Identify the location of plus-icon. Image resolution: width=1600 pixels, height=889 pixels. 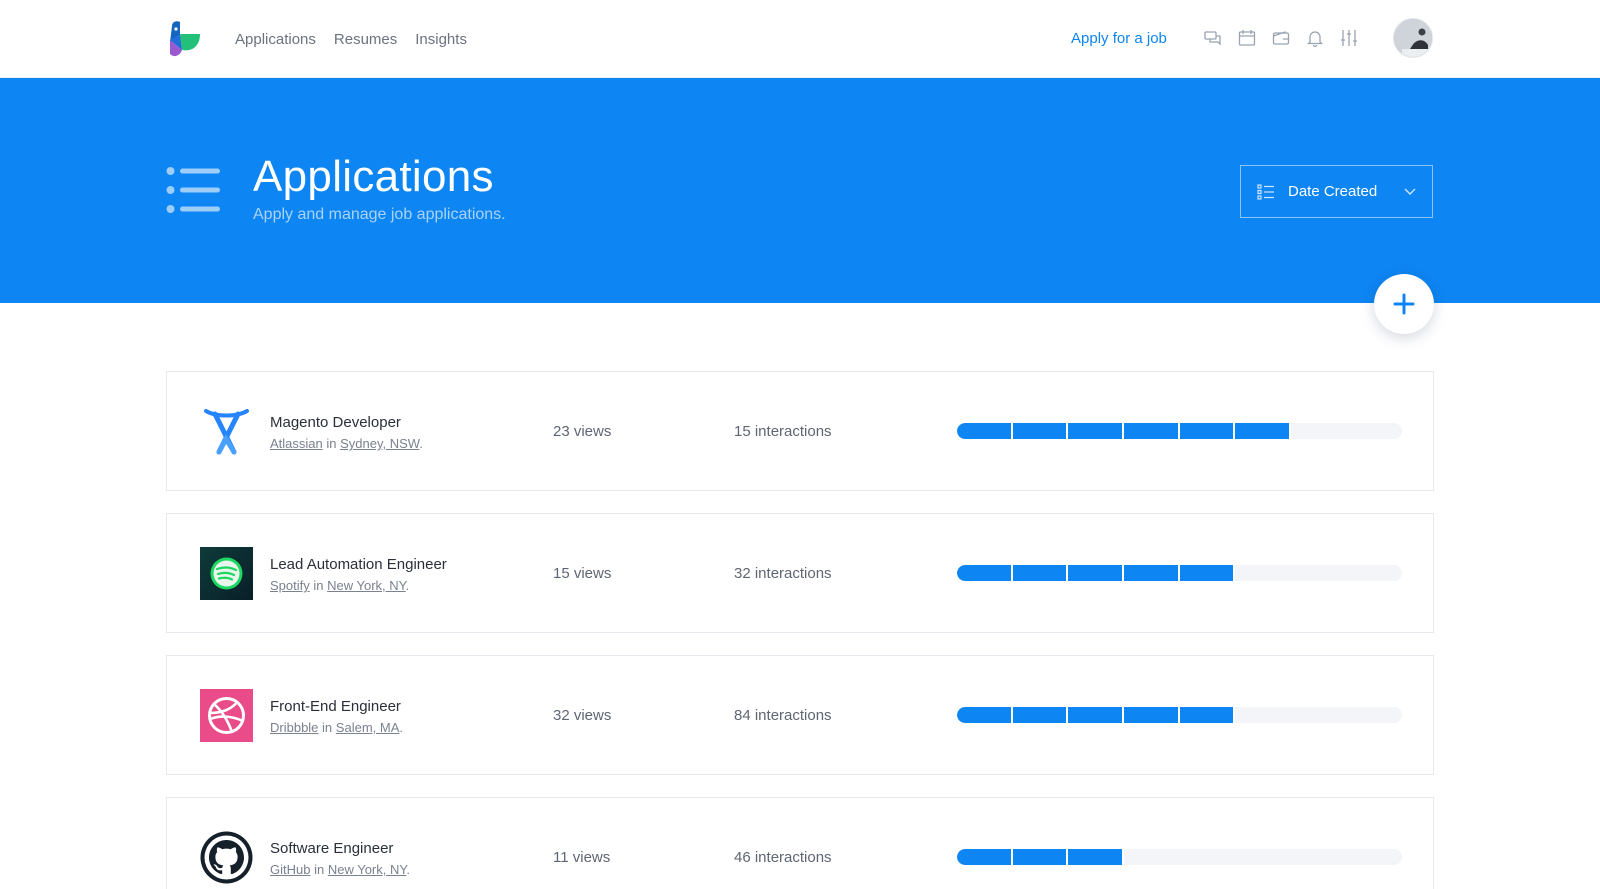
(1404, 304).